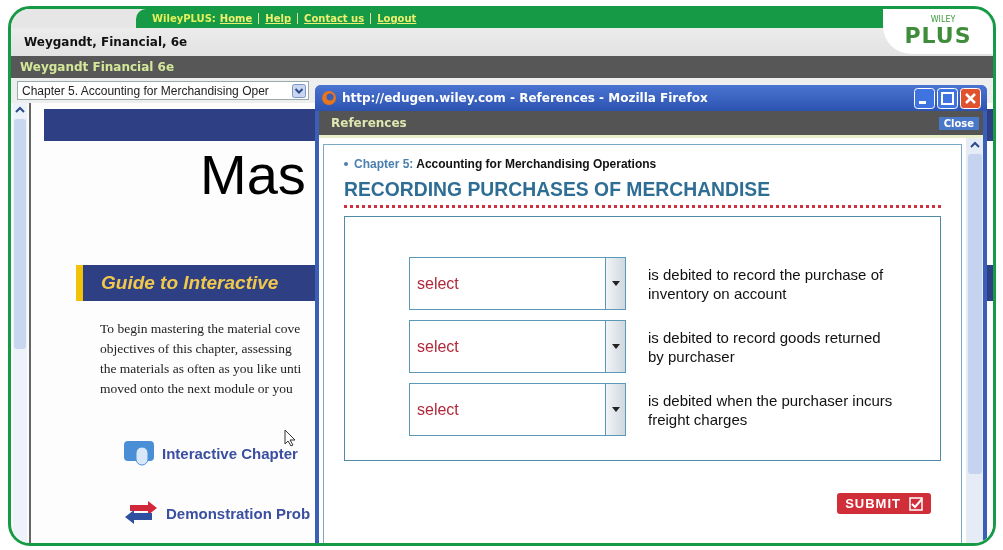 The height and width of the screenshot is (550, 1003). Describe the element at coordinates (766, 283) in the screenshot. I see `question-text: is debited to record the purchase of inventory on account` at that location.